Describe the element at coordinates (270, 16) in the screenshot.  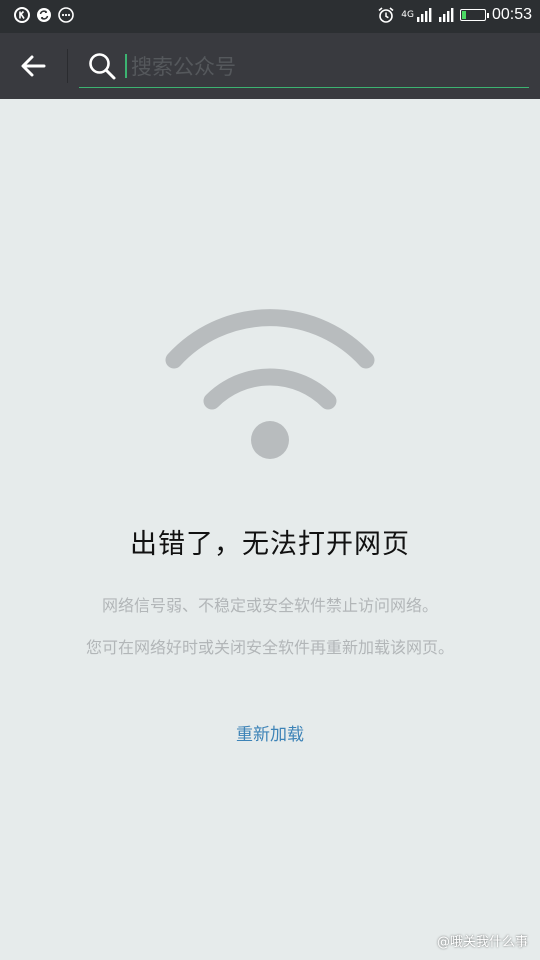
I see `status-bar: 4G 00:53` at that location.